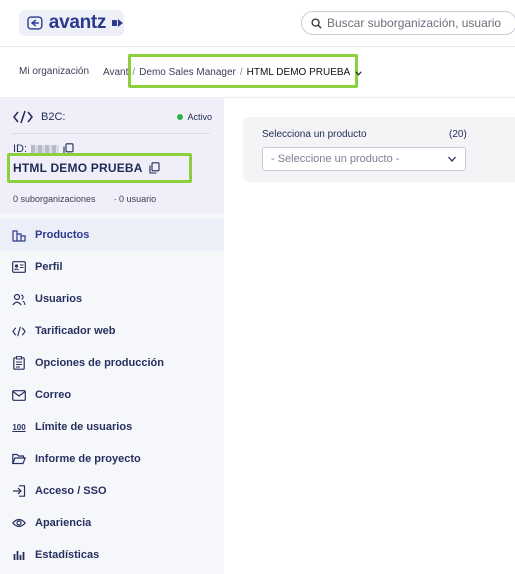  What do you see at coordinates (54, 199) in the screenshot?
I see `suborg-count: 0 suborganizaciones` at bounding box center [54, 199].